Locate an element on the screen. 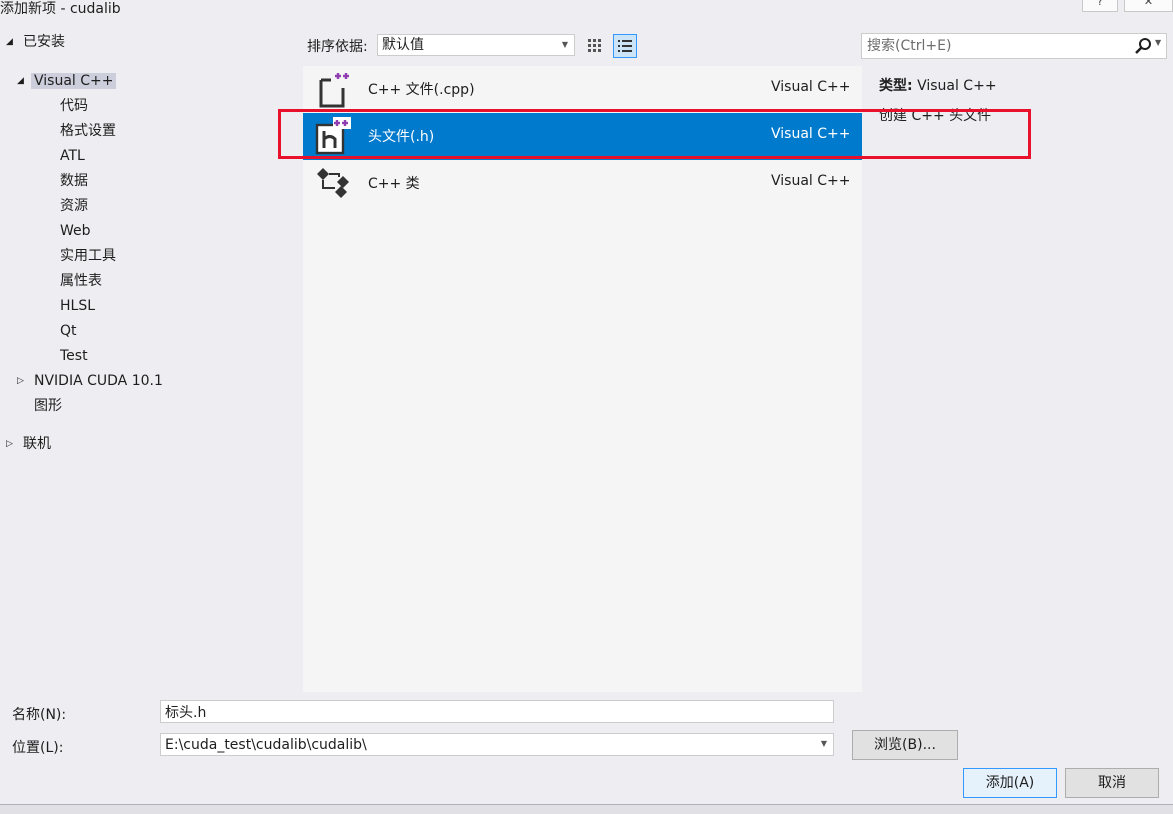  tree-item-qt: Qt is located at coordinates (68, 331).